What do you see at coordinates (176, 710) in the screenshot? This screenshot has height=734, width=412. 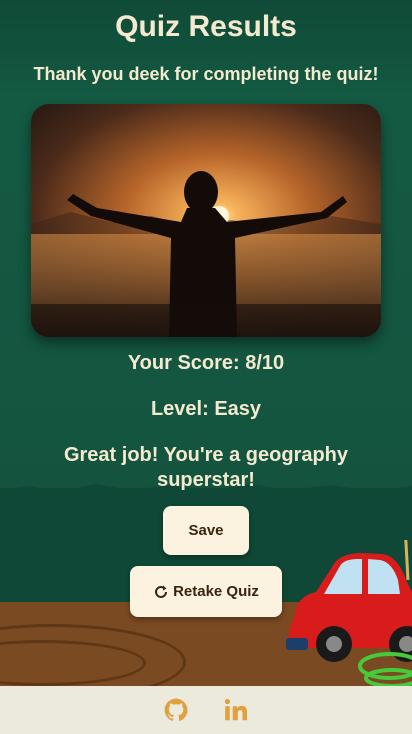 I see `github-icon` at bounding box center [176, 710].